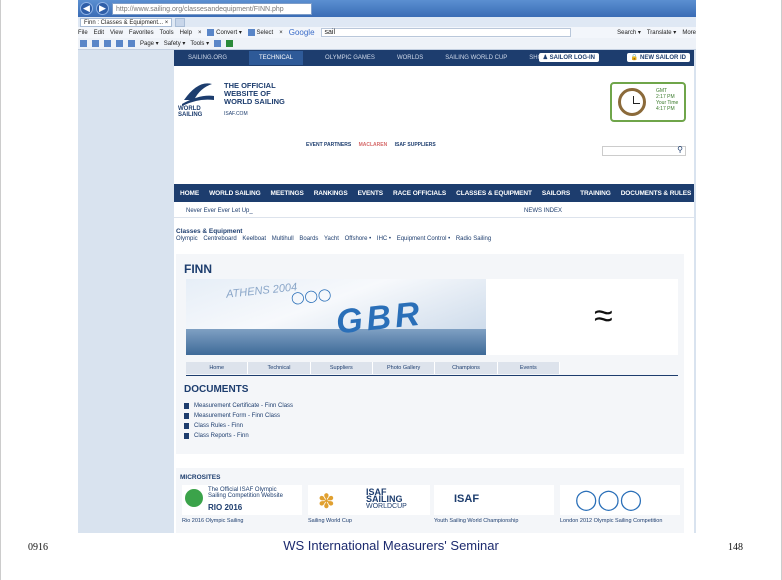 Image resolution: width=782 pixels, height=580 pixels. I want to click on slide-number: 148, so click(735, 547).